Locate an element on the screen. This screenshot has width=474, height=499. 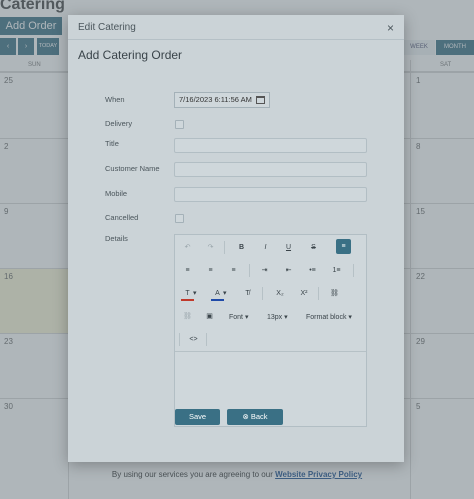
save-button: Save is located at coordinates (197, 417).